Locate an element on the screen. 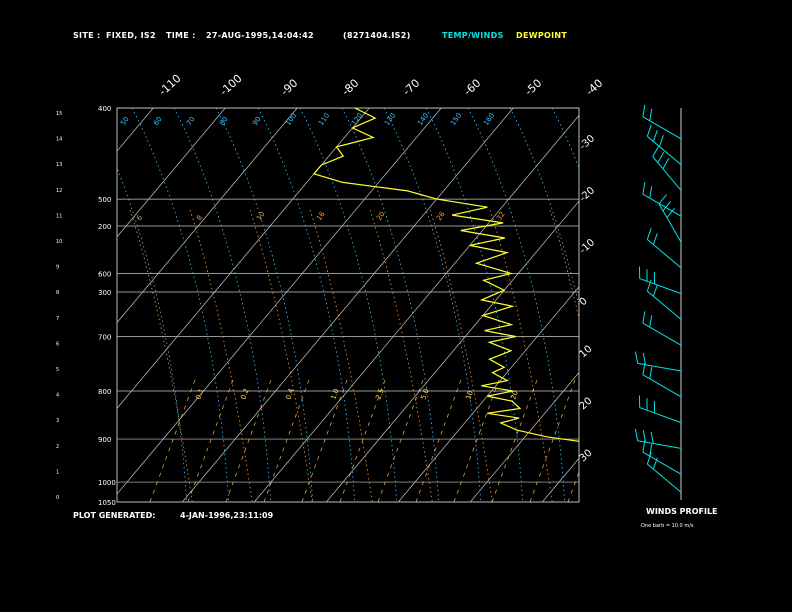 The width and height of the screenshot is (792, 612). mixing-ratio-label: 1.0 is located at coordinates (334, 393).